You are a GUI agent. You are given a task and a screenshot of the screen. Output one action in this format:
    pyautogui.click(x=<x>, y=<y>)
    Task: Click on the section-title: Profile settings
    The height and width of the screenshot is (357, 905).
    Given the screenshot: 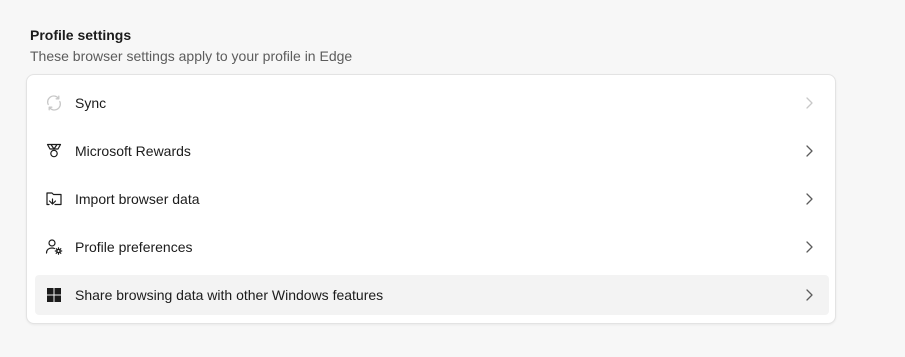 What is the action you would take?
    pyautogui.click(x=81, y=35)
    